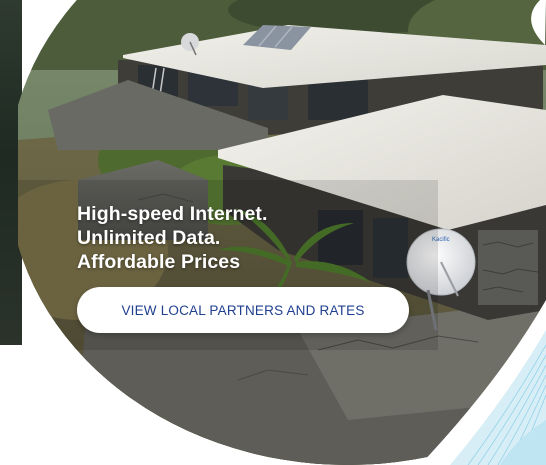  What do you see at coordinates (159, 262) in the screenshot?
I see `headline-line-3: Affordable Prices` at bounding box center [159, 262].